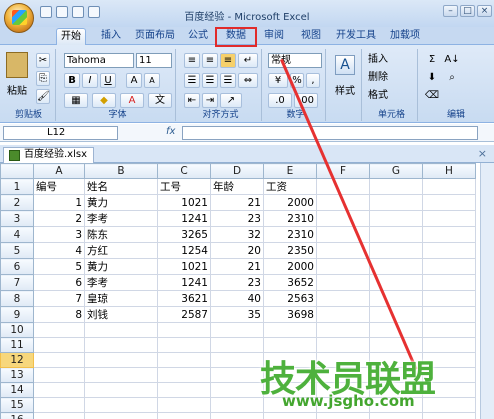 Image resolution: width=494 pixels, height=419 pixels. I want to click on cell: 工资, so click(290, 186).